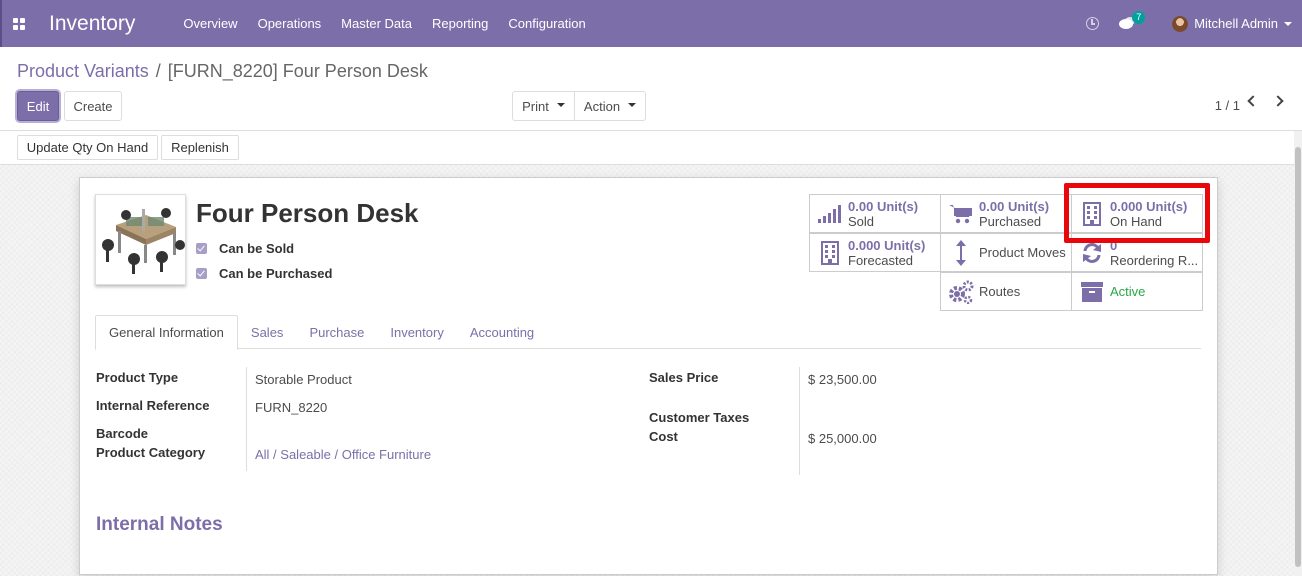 This screenshot has width=1302, height=576. What do you see at coordinates (1167, 206) in the screenshot?
I see `on-hand-unit: Unit(s)` at bounding box center [1167, 206].